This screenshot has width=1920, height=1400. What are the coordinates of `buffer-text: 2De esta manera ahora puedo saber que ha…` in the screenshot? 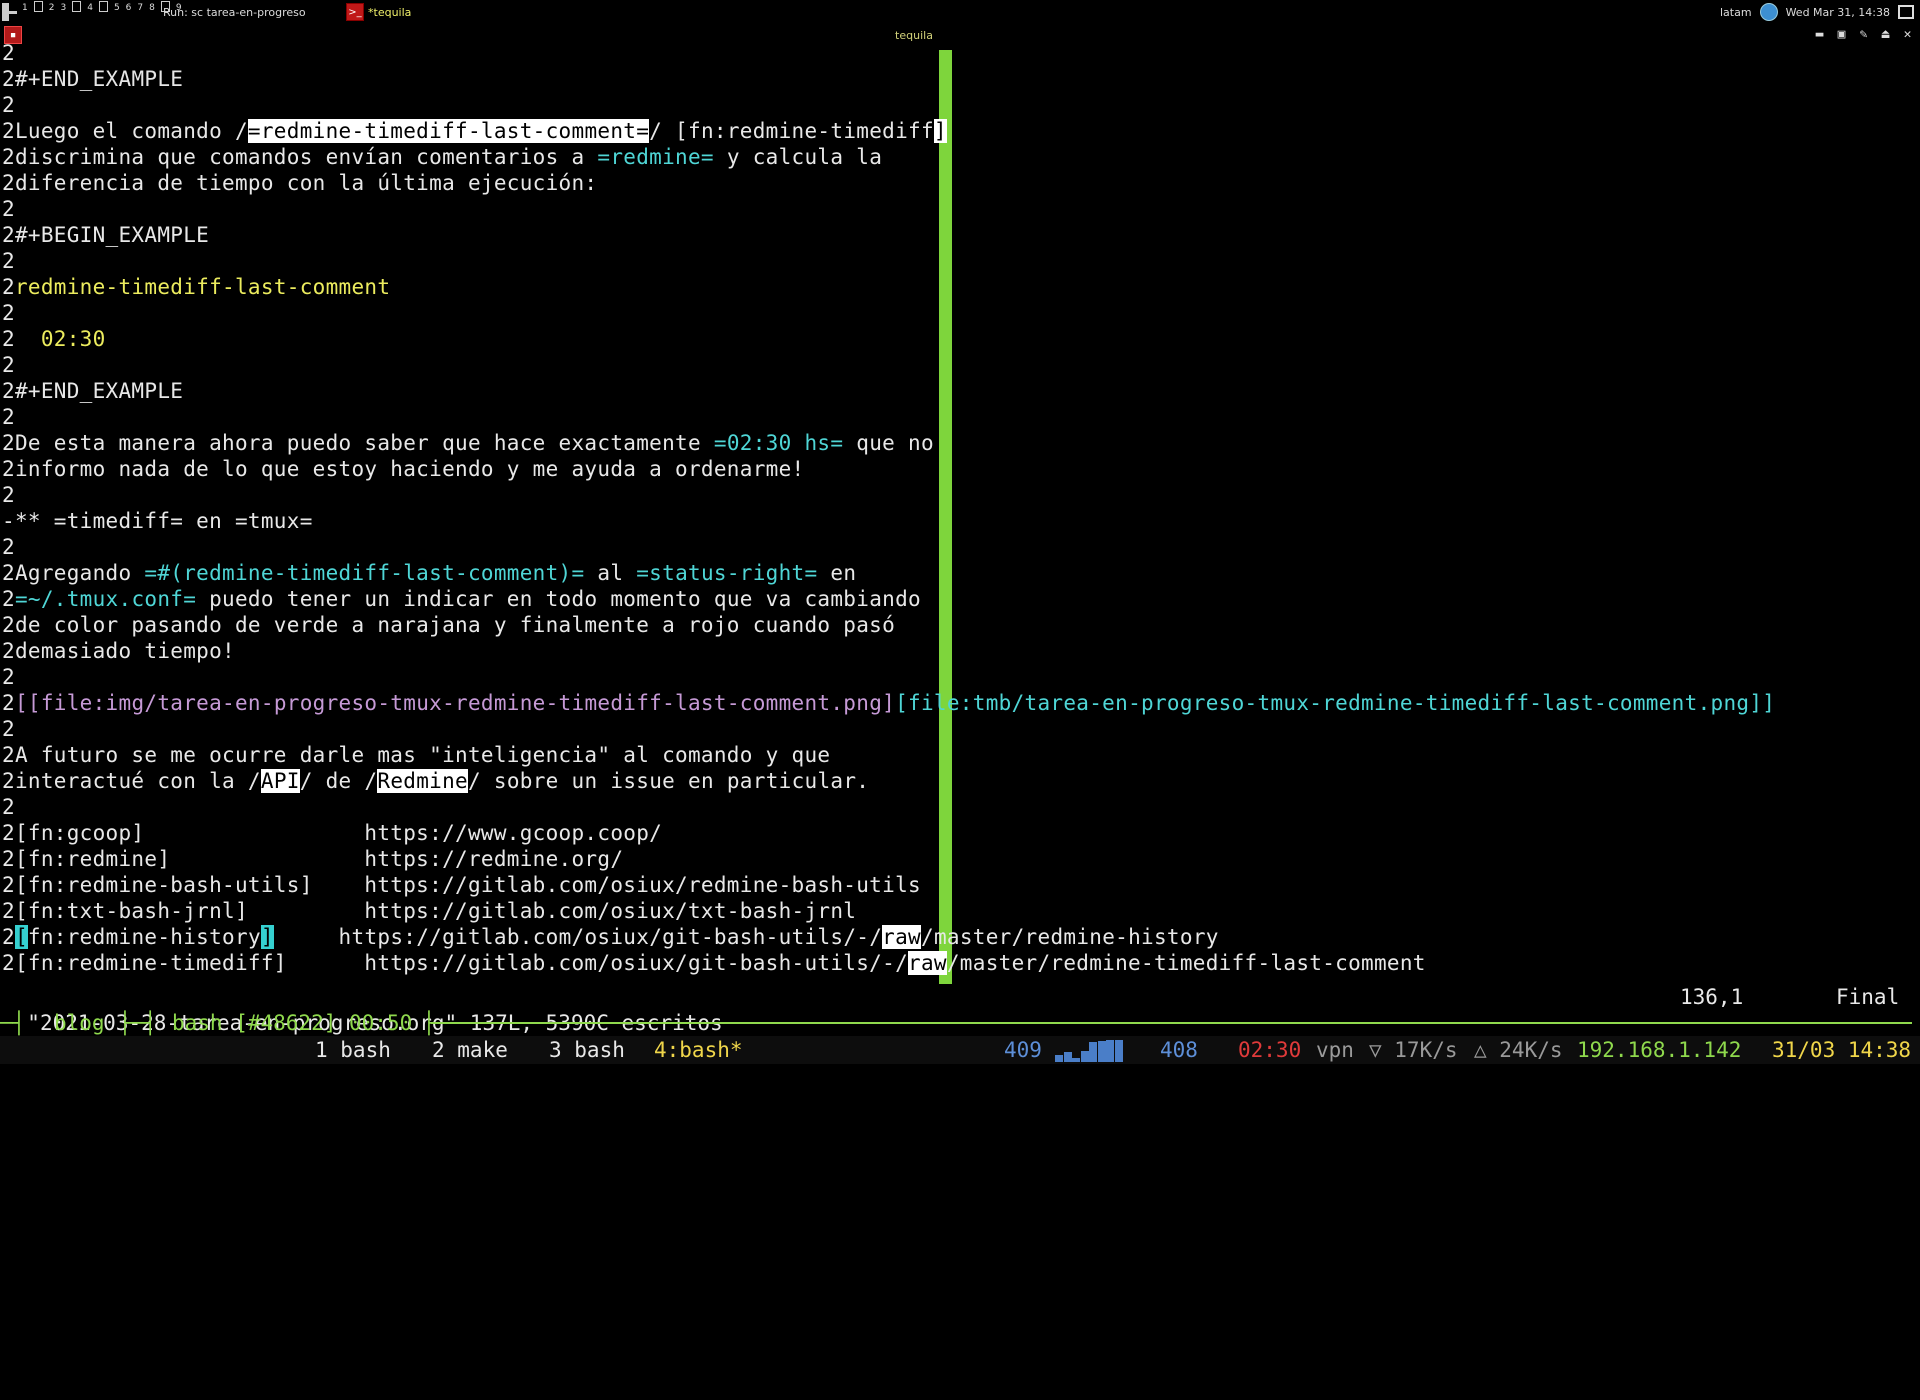 It's located at (358, 443).